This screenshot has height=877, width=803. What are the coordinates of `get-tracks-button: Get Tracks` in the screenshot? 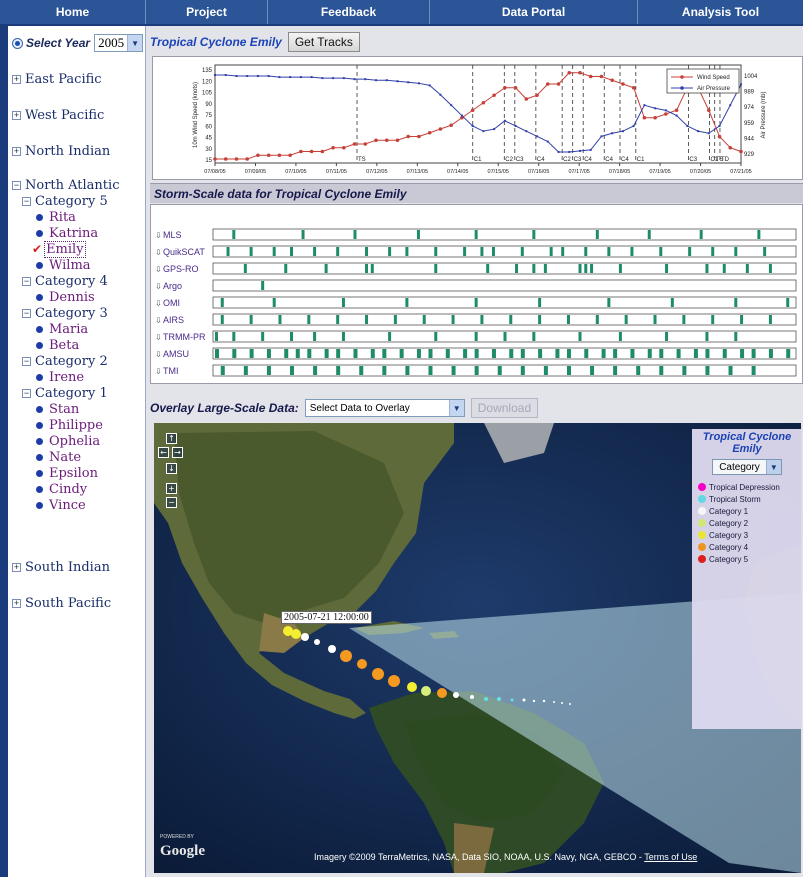 It's located at (323, 42).